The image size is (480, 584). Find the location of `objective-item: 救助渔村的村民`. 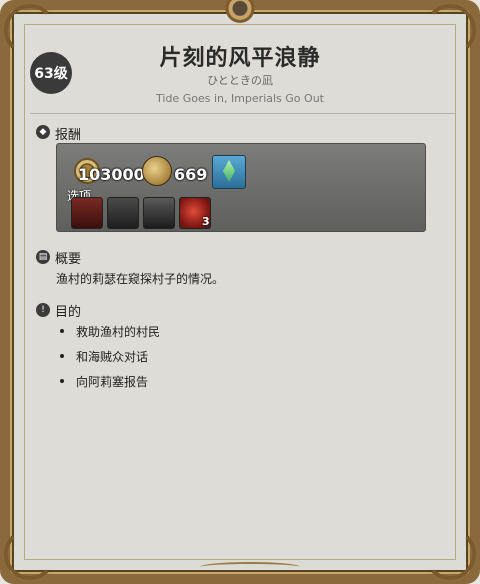

objective-item: 救助渔村的村民 is located at coordinates (109, 335).